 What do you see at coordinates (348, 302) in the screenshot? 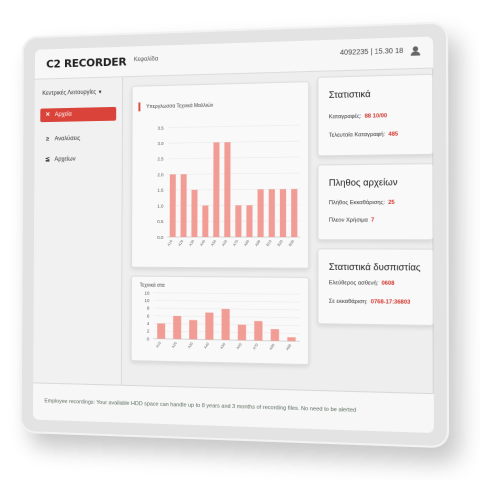
I see `storage-row-label: Σε εκκαθάριση:` at bounding box center [348, 302].